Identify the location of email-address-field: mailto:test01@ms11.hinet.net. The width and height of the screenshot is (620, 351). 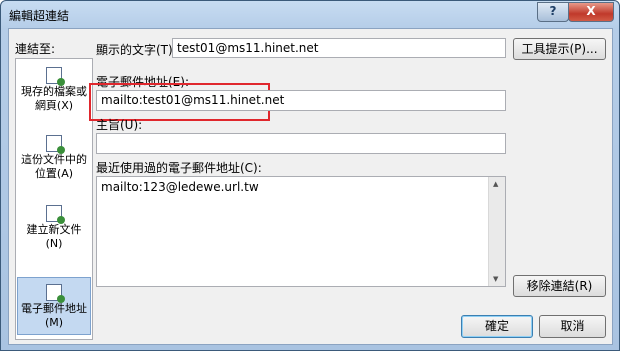
(301, 100).